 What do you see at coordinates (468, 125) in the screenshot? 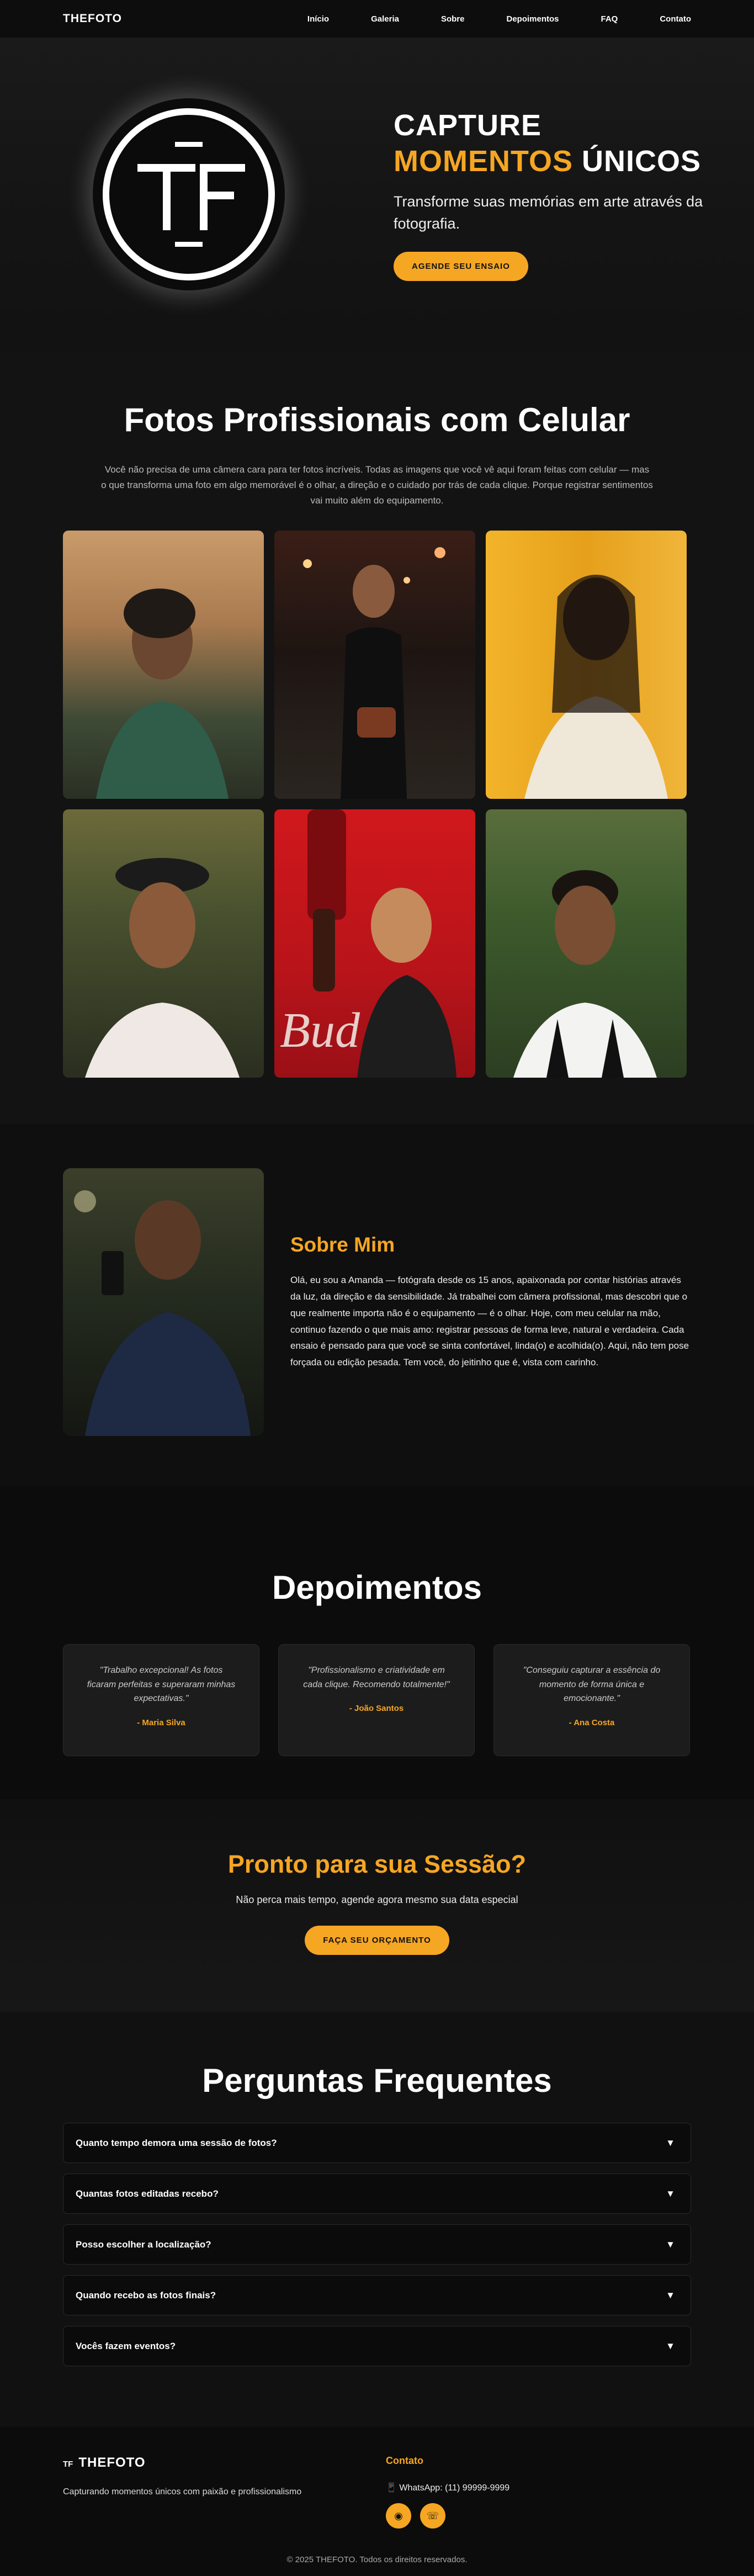
I see `hero-title-line1: CAPTURE` at bounding box center [468, 125].